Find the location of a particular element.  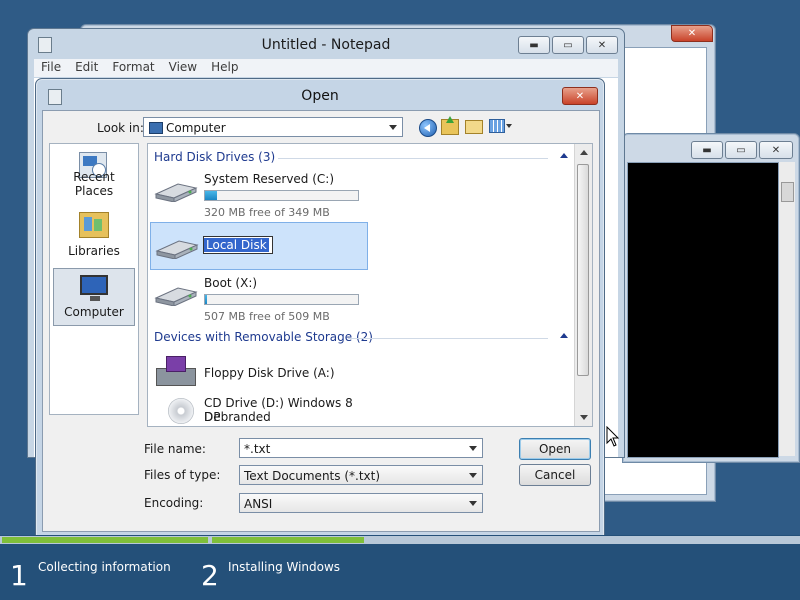

computer-icon is located at coordinates (94, 288).